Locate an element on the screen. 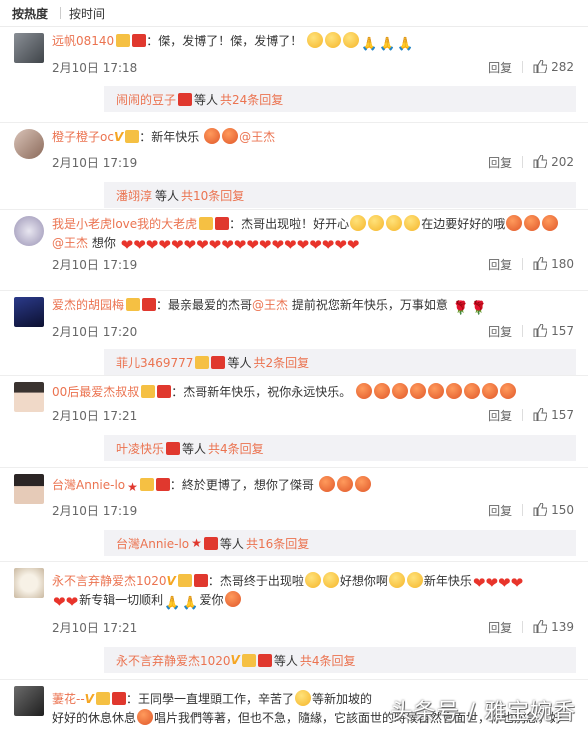  sub-reply-user: 永不言弃静爱杰1020 is located at coordinates (173, 660).